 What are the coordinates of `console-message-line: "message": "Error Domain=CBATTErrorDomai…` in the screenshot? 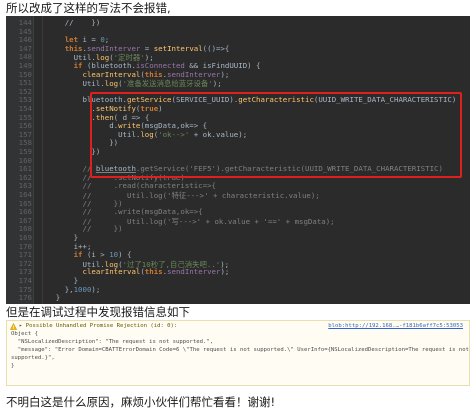 It's located at (240, 350).